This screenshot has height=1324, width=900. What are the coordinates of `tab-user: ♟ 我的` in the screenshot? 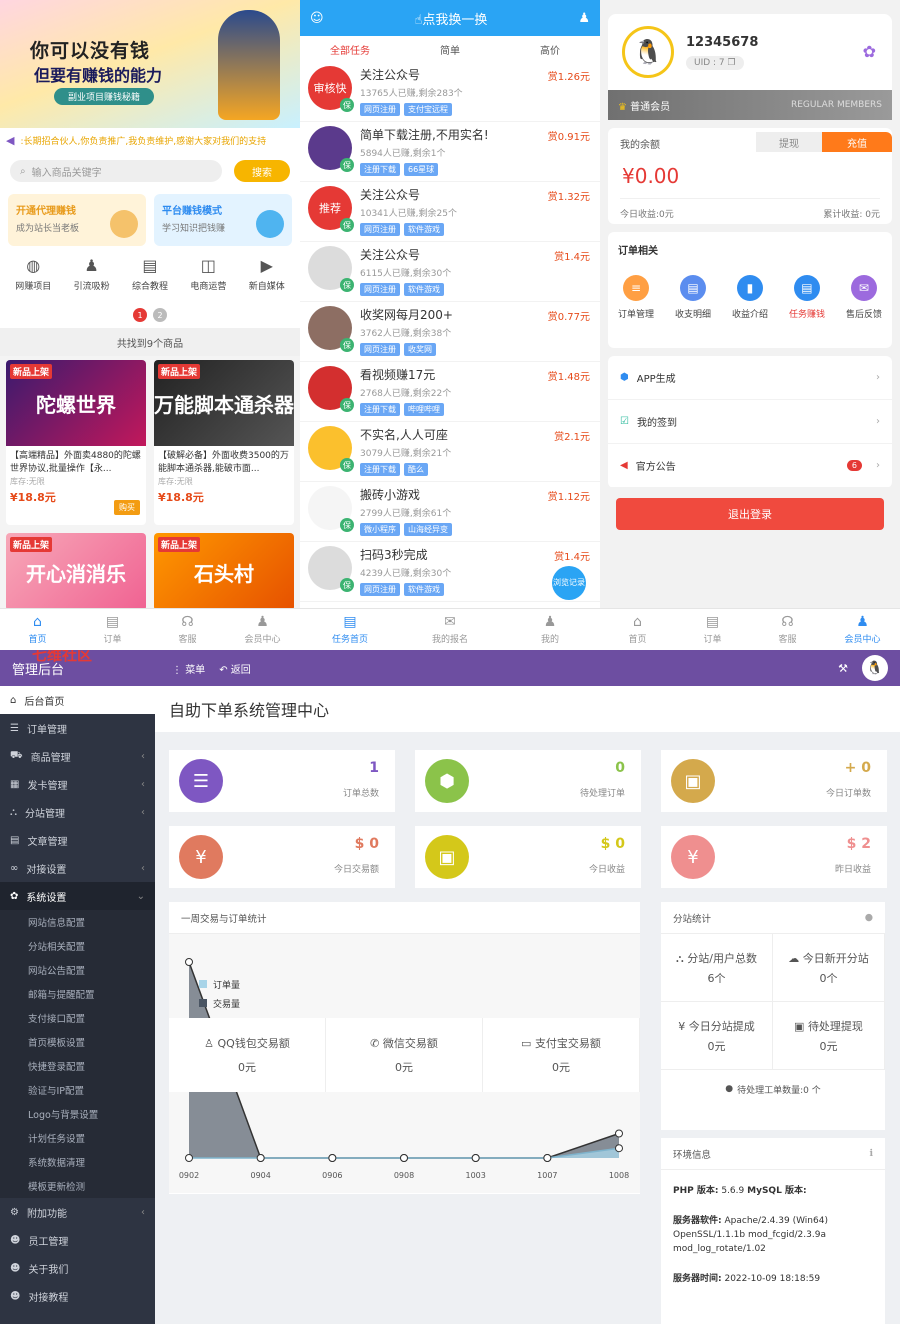 It's located at (550, 629).